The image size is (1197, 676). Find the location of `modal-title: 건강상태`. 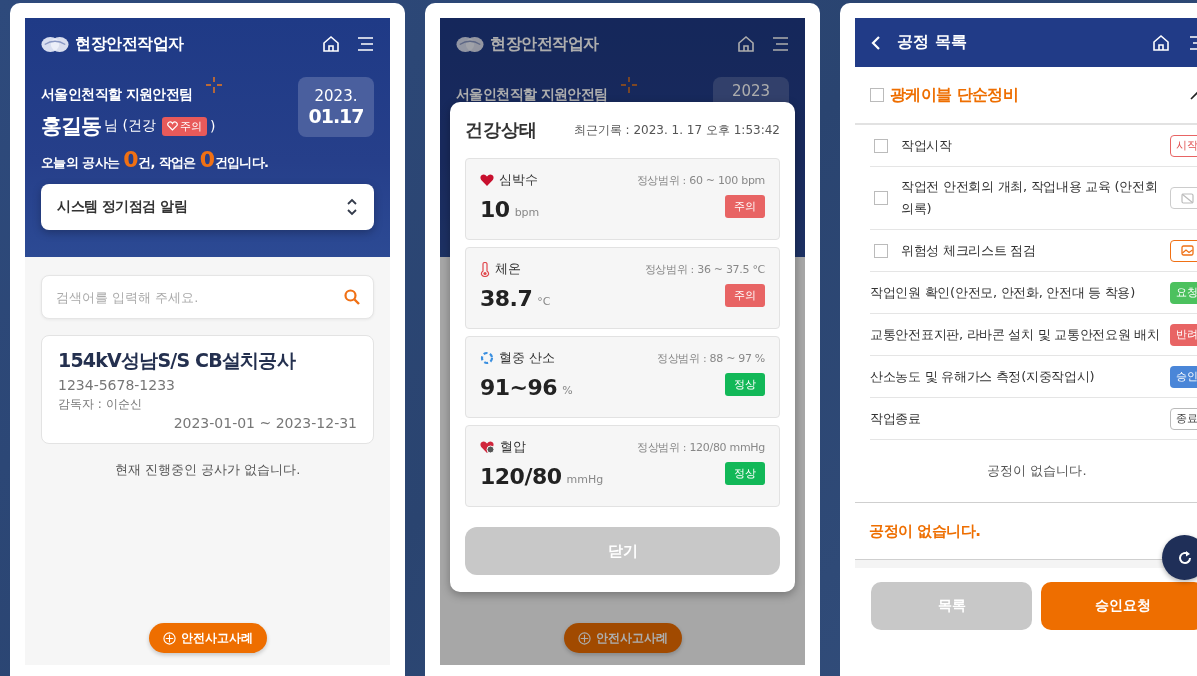

modal-title: 건강상태 is located at coordinates (501, 130).